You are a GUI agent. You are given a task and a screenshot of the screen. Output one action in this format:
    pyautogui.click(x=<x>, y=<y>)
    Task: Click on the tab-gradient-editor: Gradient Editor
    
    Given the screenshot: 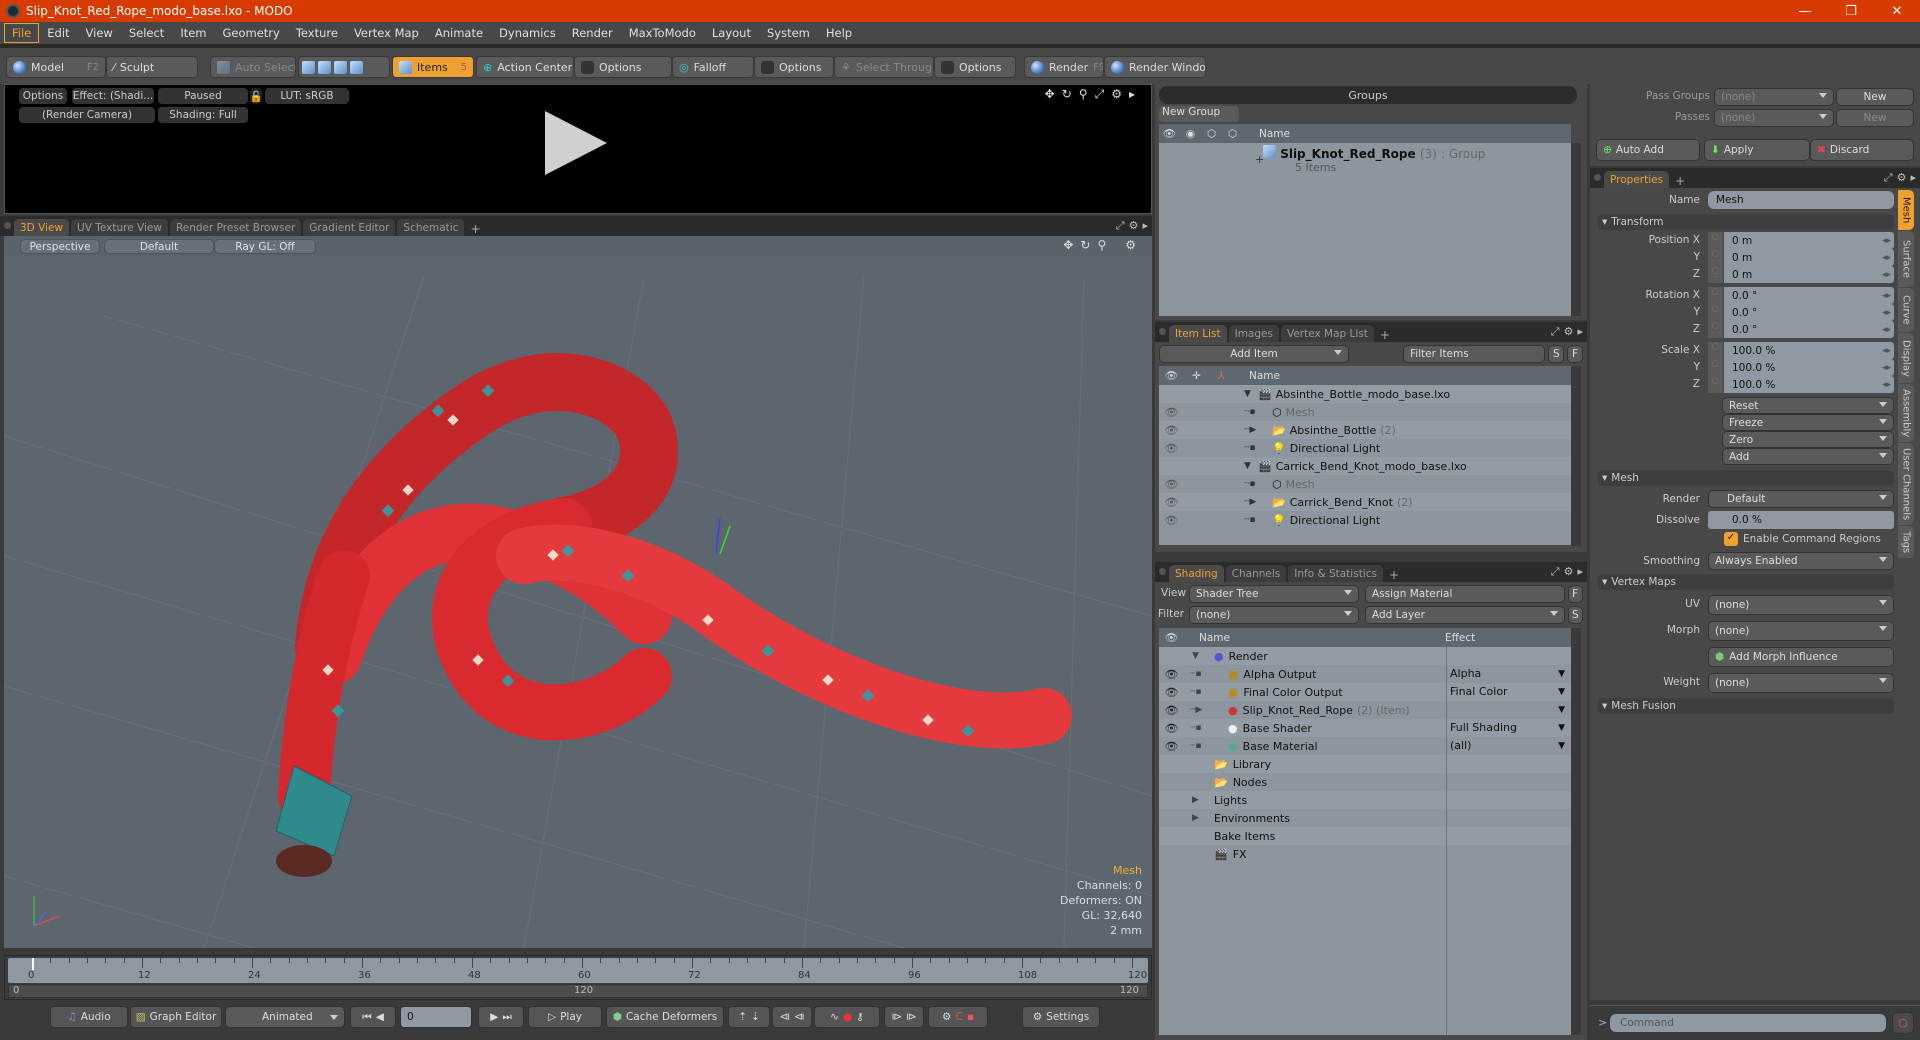 What is the action you would take?
    pyautogui.click(x=349, y=227)
    